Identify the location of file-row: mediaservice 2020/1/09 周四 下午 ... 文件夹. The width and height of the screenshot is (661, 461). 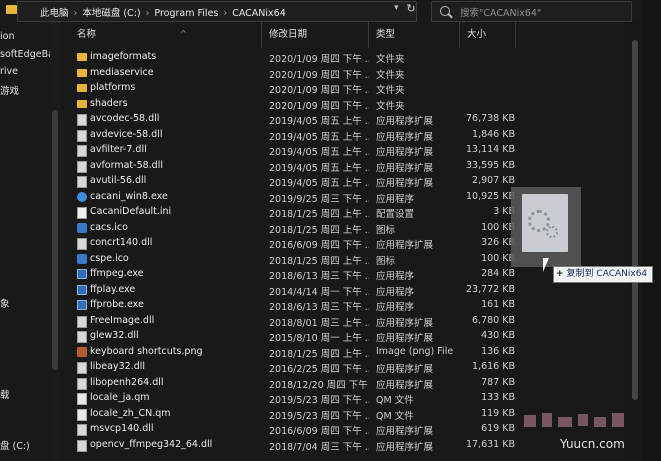
(344, 73).